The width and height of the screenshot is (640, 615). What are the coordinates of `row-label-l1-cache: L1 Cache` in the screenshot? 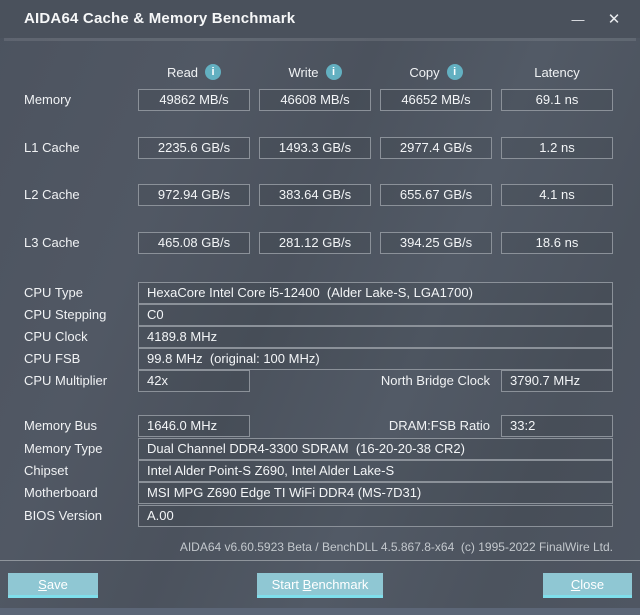 It's located at (52, 147).